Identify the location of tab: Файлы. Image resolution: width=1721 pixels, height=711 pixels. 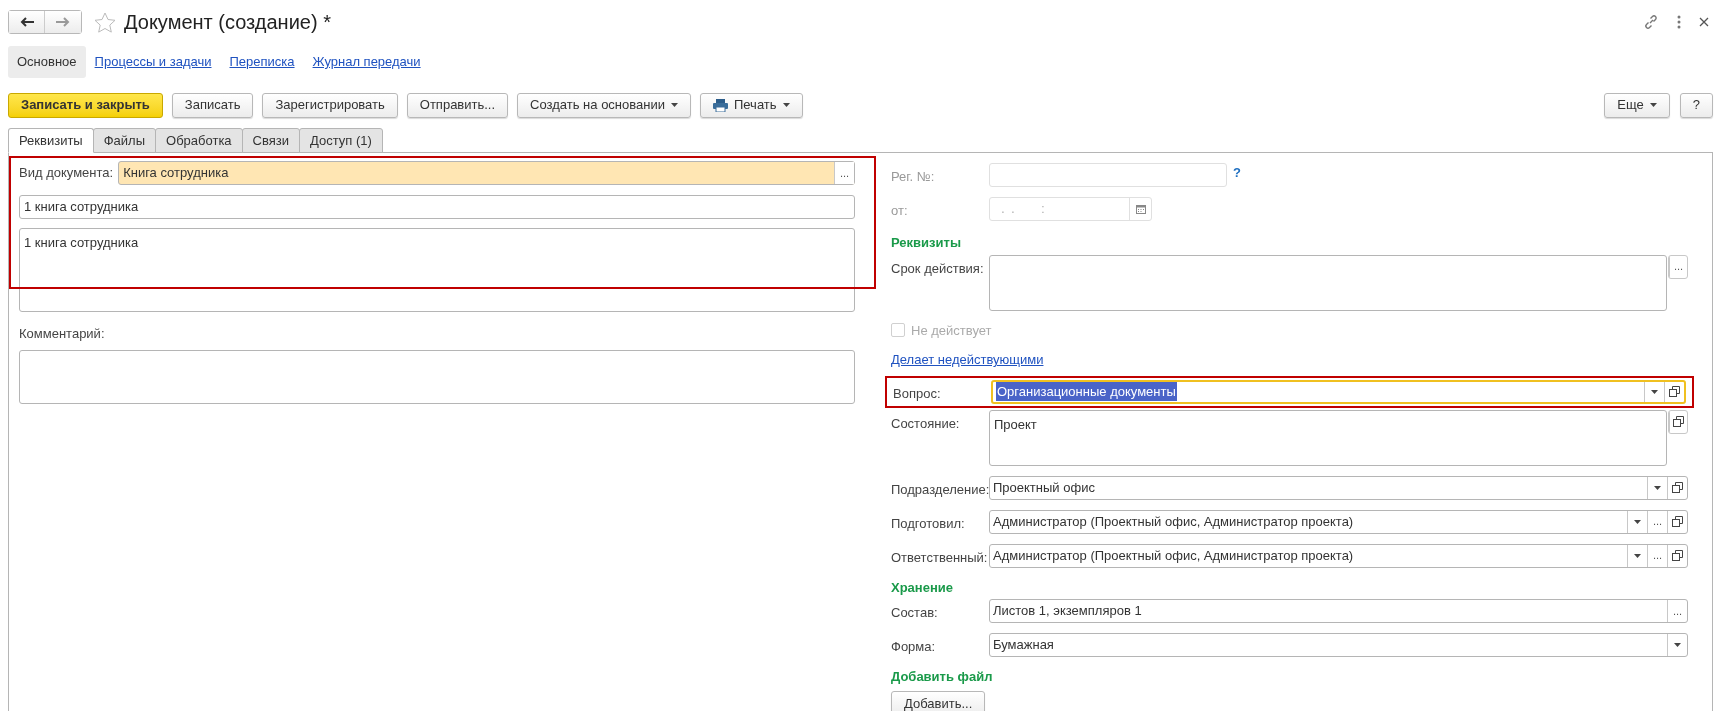
(124, 140).